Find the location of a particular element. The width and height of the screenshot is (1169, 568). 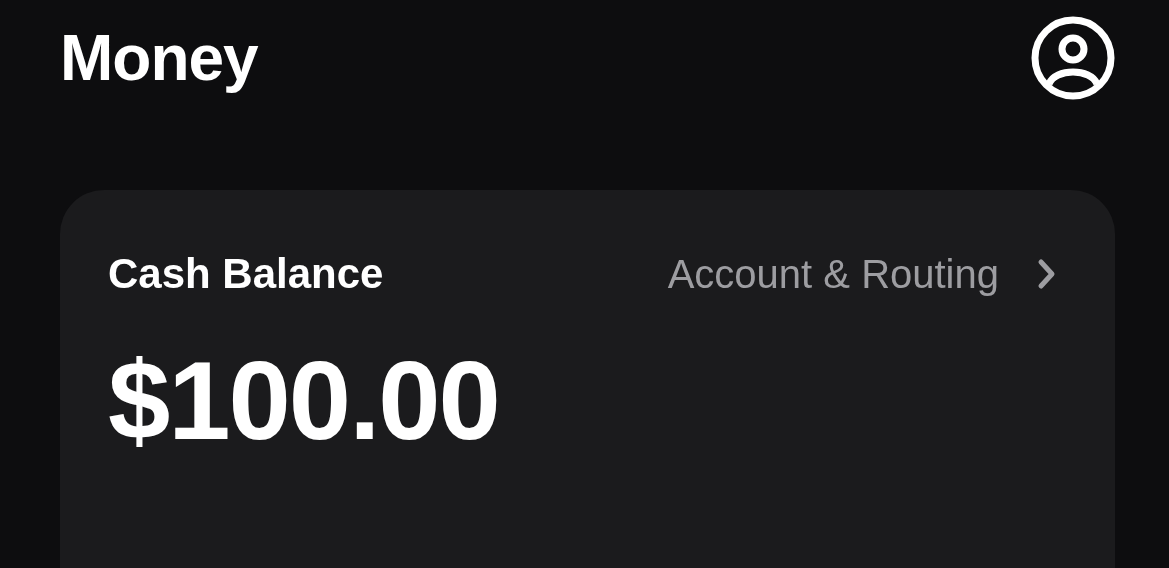

chevron-right-icon is located at coordinates (1047, 273).